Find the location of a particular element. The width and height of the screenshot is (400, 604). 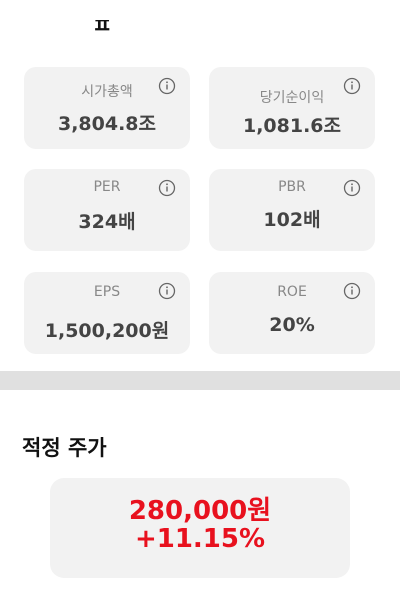

metric-card-roe: ROE 20% is located at coordinates (292, 313).